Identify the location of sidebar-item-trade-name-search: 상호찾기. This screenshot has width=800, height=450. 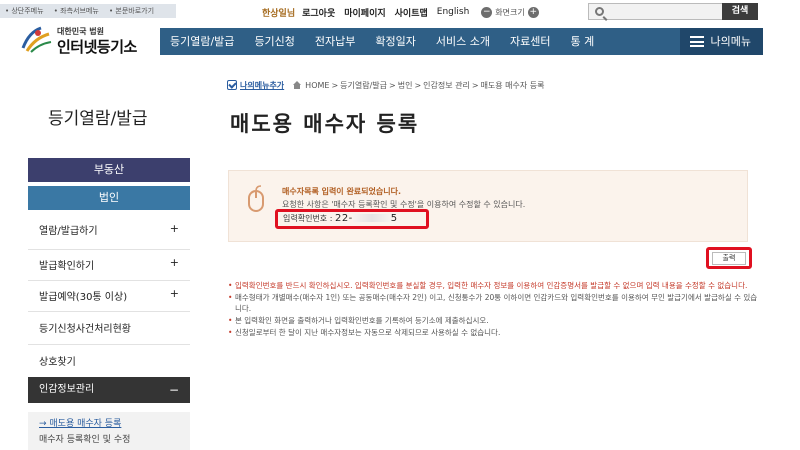
(109, 357).